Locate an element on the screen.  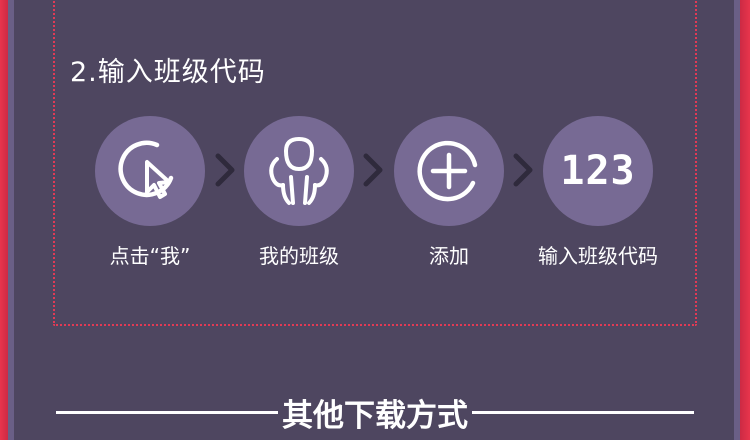
other-download-title: 其他下载方式 is located at coordinates (375, 416).